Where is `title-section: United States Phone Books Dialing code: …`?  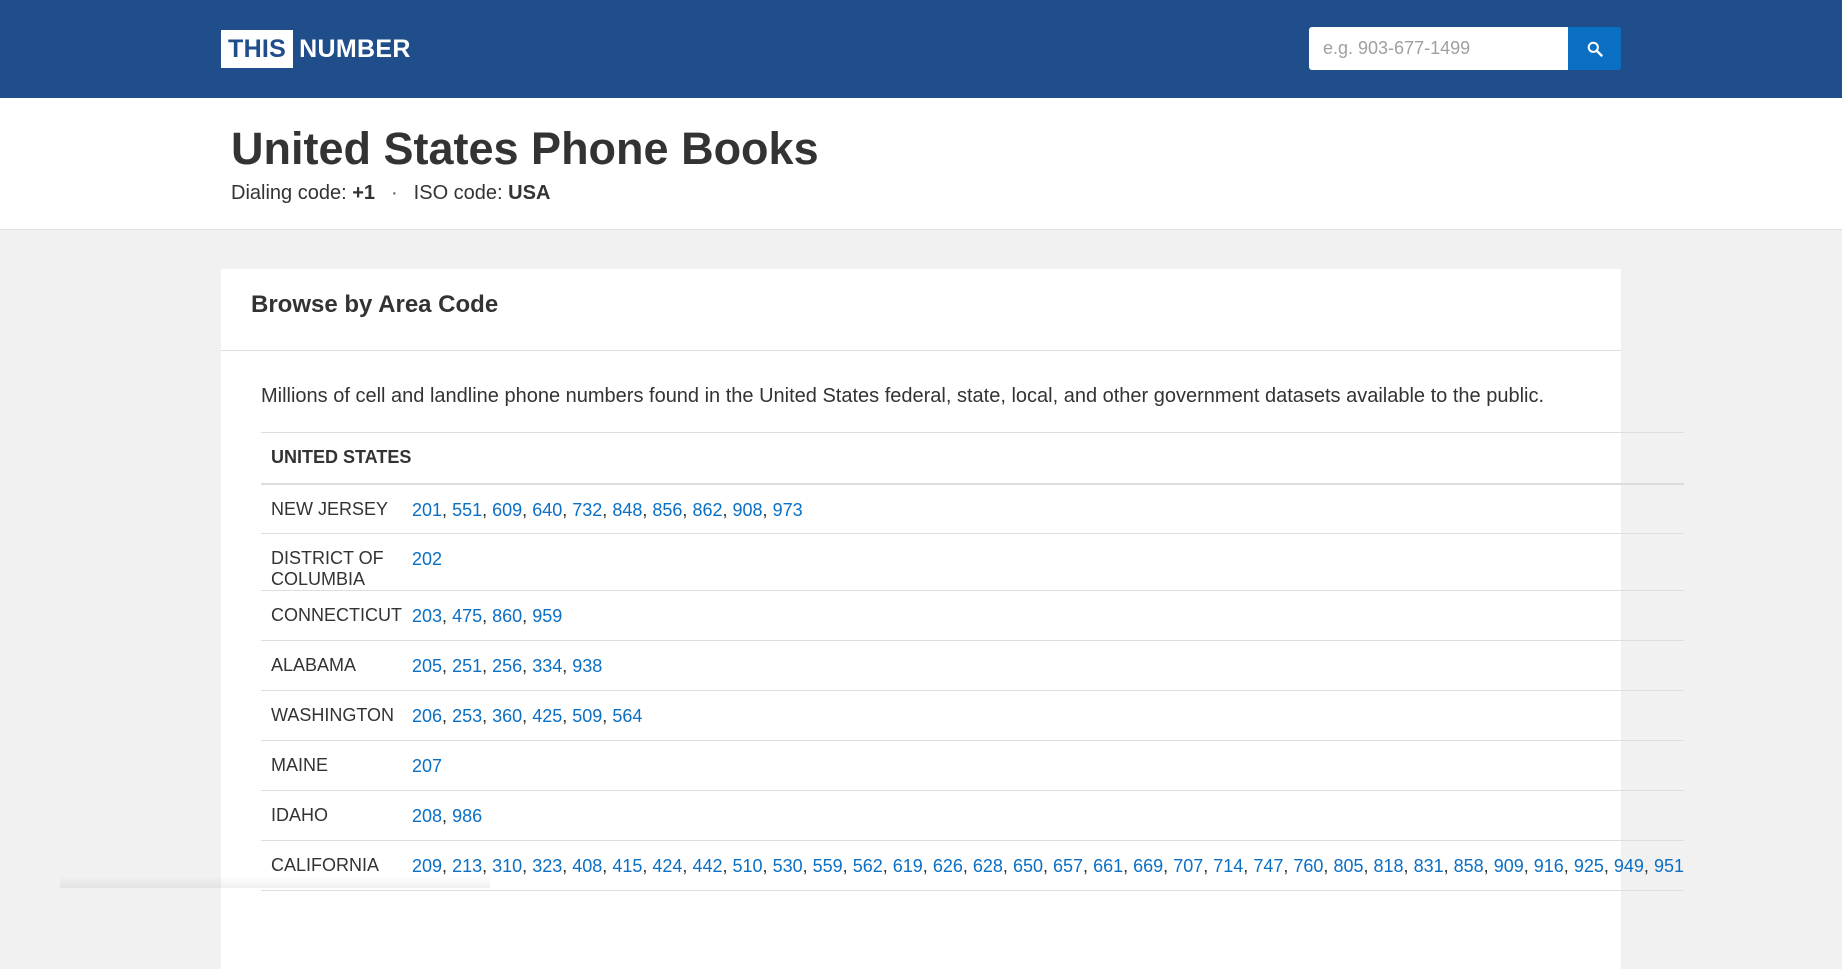
title-section: United States Phone Books Dialing code: … is located at coordinates (921, 164).